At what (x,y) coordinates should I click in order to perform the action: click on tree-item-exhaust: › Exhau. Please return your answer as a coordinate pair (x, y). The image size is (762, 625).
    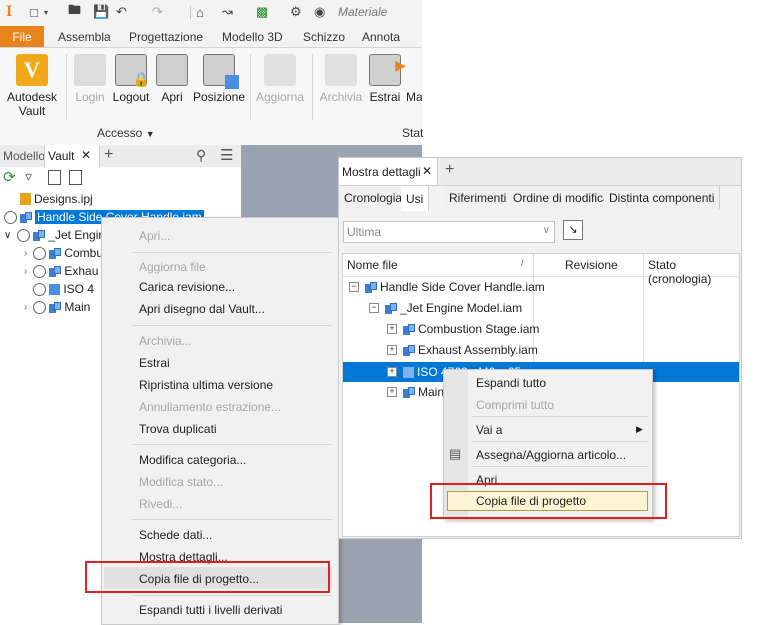
    Looking at the image, I should click on (61, 271).